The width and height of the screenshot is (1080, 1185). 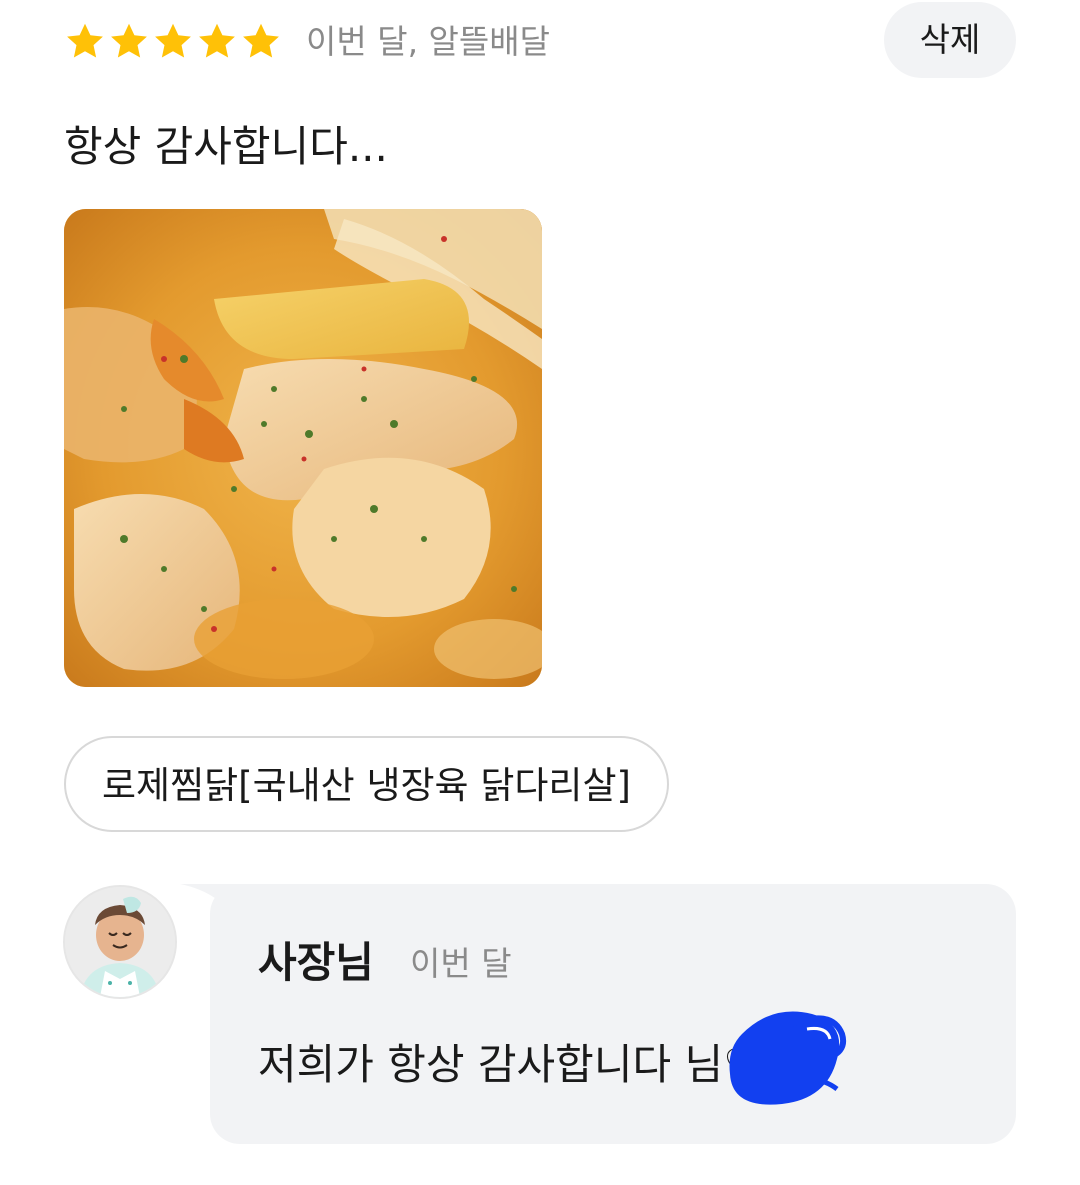 What do you see at coordinates (461, 963) in the screenshot?
I see `reply-date: 이번 달` at bounding box center [461, 963].